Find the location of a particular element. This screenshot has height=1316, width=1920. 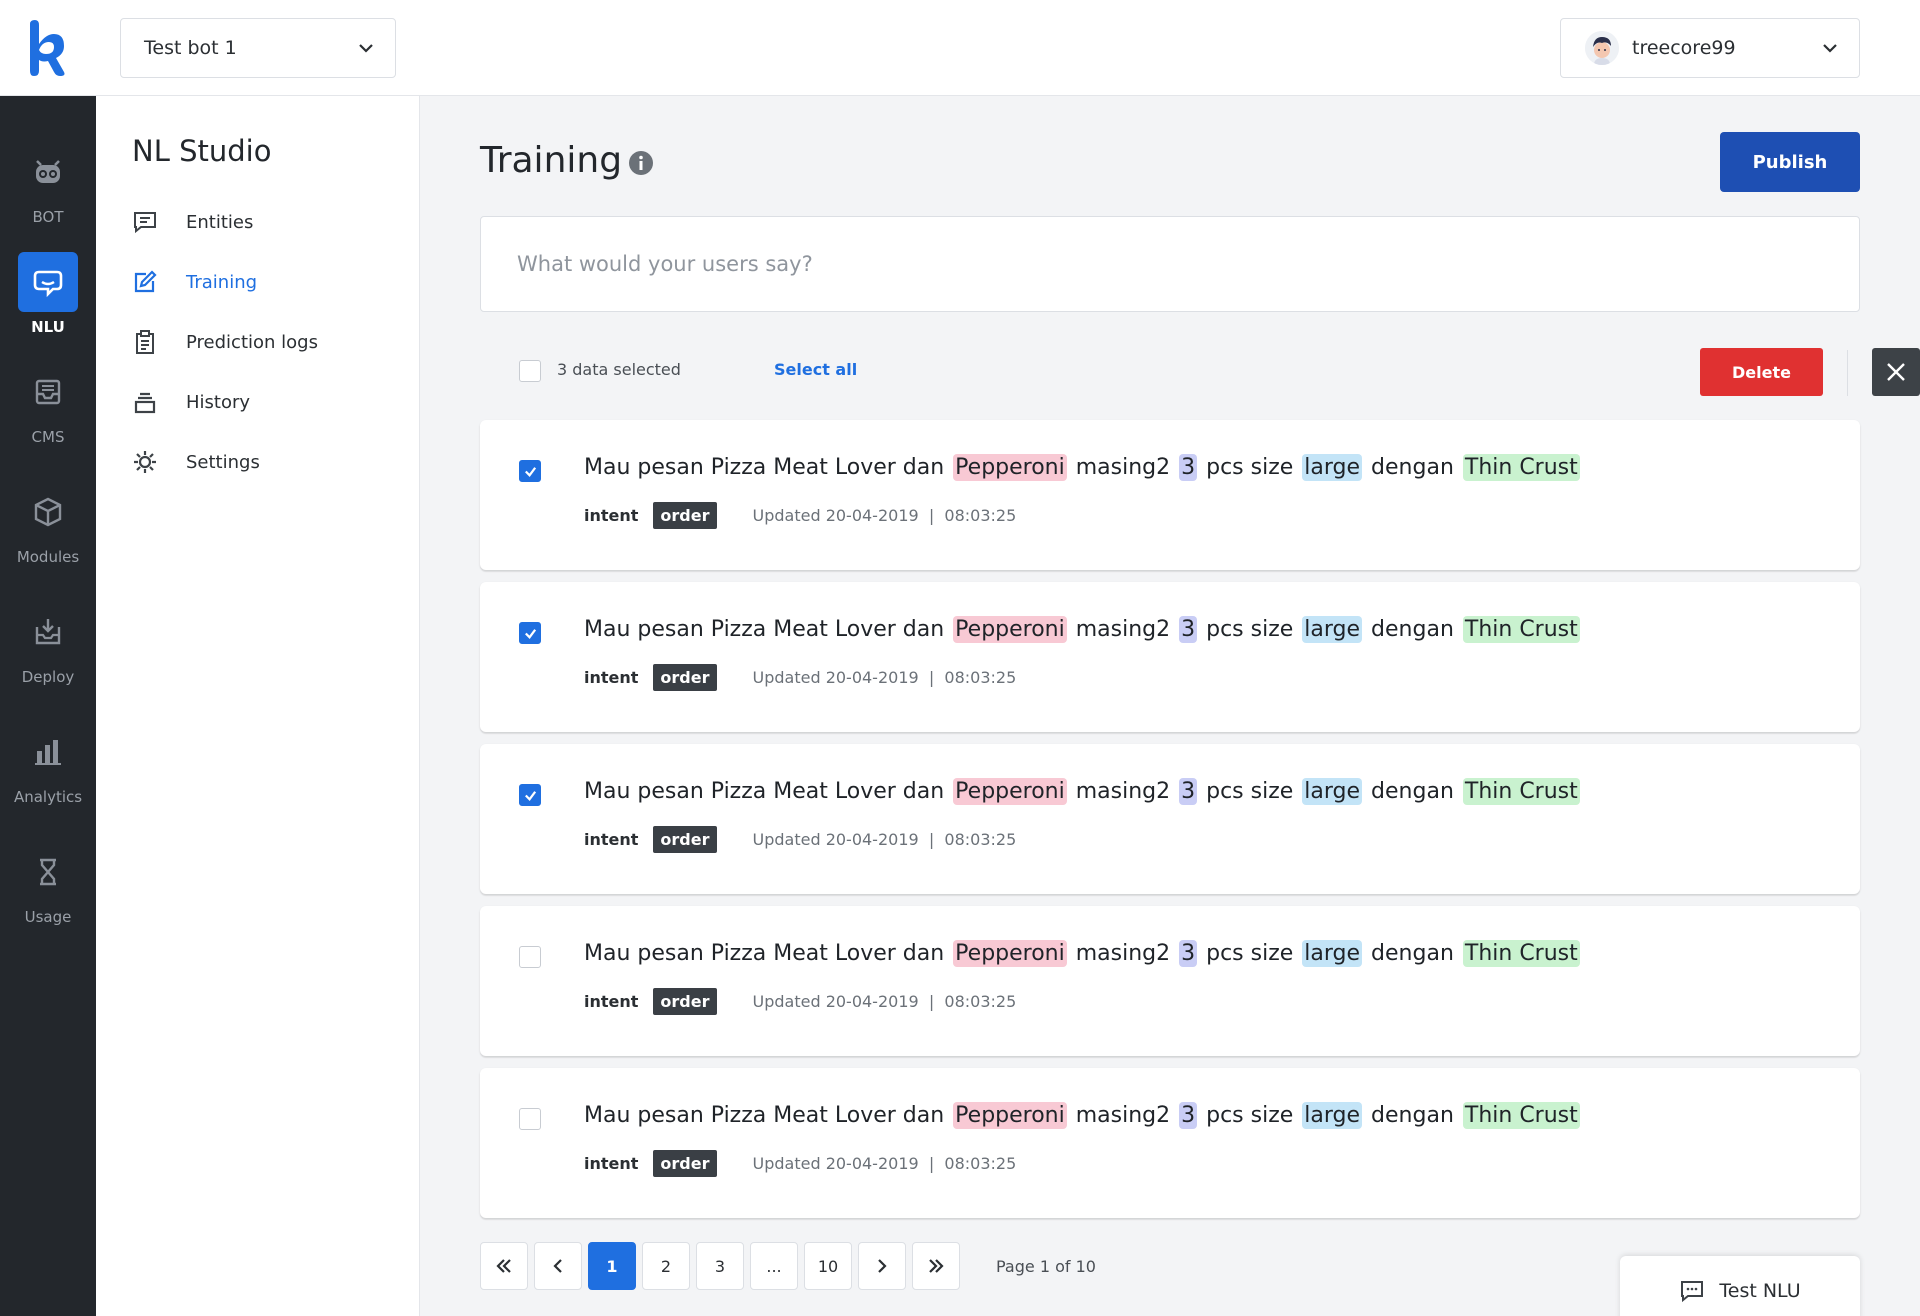

rail-item-label: NLU is located at coordinates (48, 327).